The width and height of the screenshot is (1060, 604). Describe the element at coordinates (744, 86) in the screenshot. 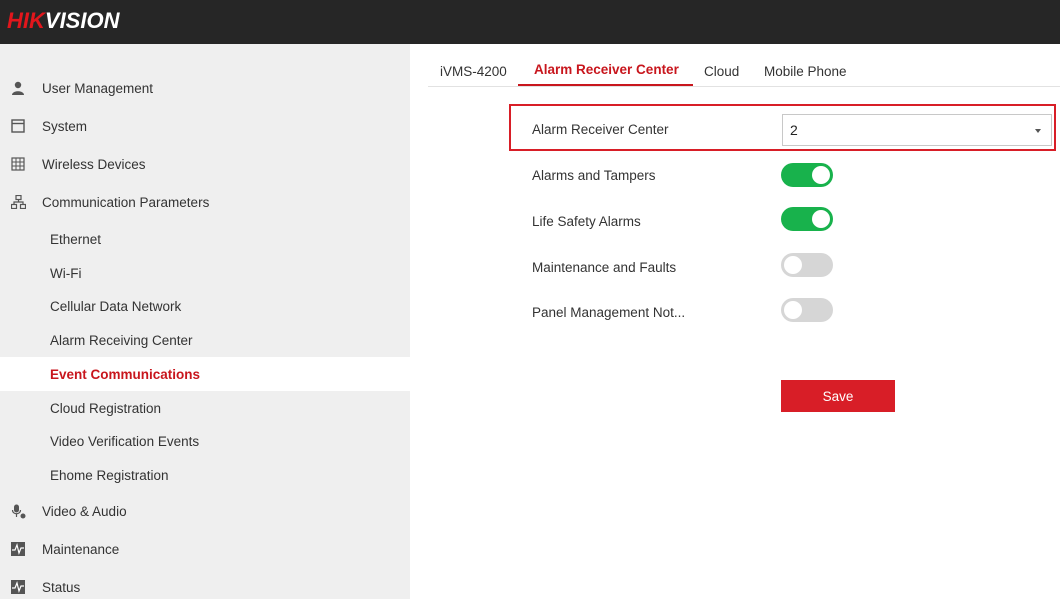

I see `tab-divider` at that location.